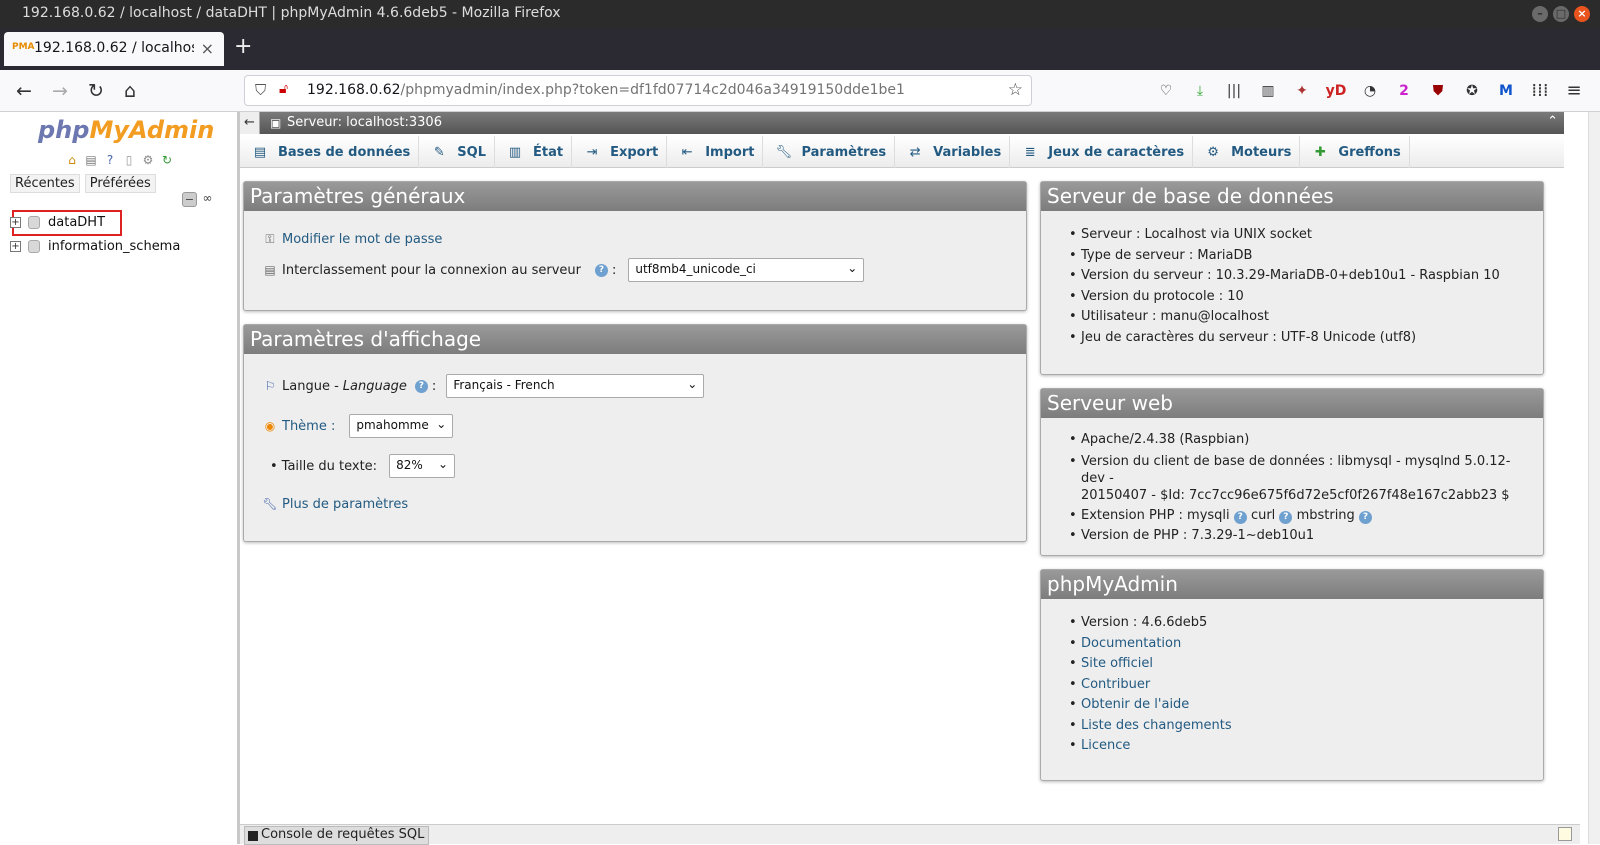 The width and height of the screenshot is (1600, 845). What do you see at coordinates (548, 152) in the screenshot?
I see `menu-label: État` at bounding box center [548, 152].